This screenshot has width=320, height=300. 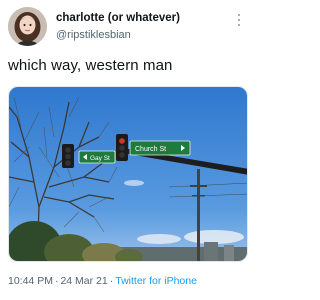 I want to click on avatar-image, so click(x=27, y=26).